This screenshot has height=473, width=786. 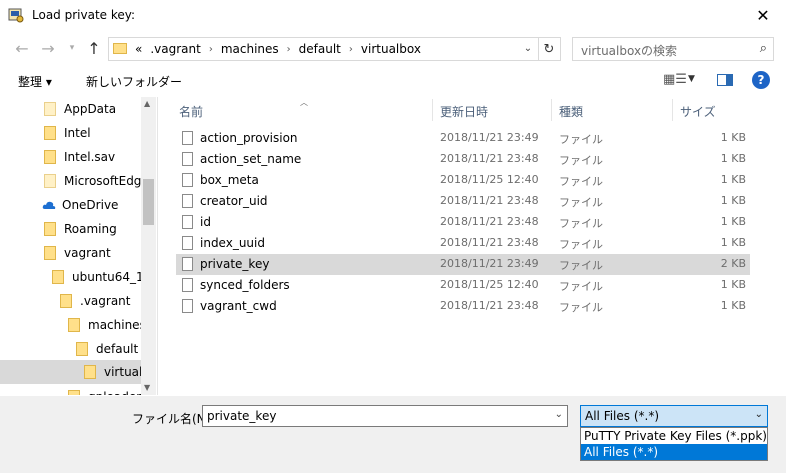 I want to click on table-row: action_provision 2018/11/21 23:49 ファイル 1 KB, so click(x=463, y=138).